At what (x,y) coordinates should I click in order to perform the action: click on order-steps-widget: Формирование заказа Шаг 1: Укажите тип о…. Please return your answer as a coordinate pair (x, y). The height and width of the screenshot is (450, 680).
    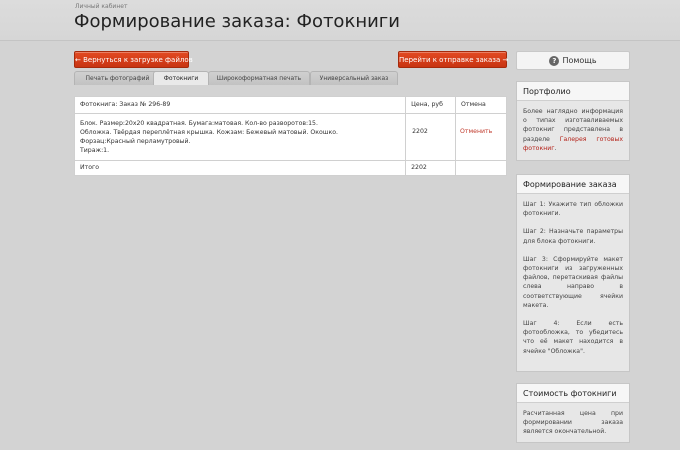
    Looking at the image, I should click on (573, 273).